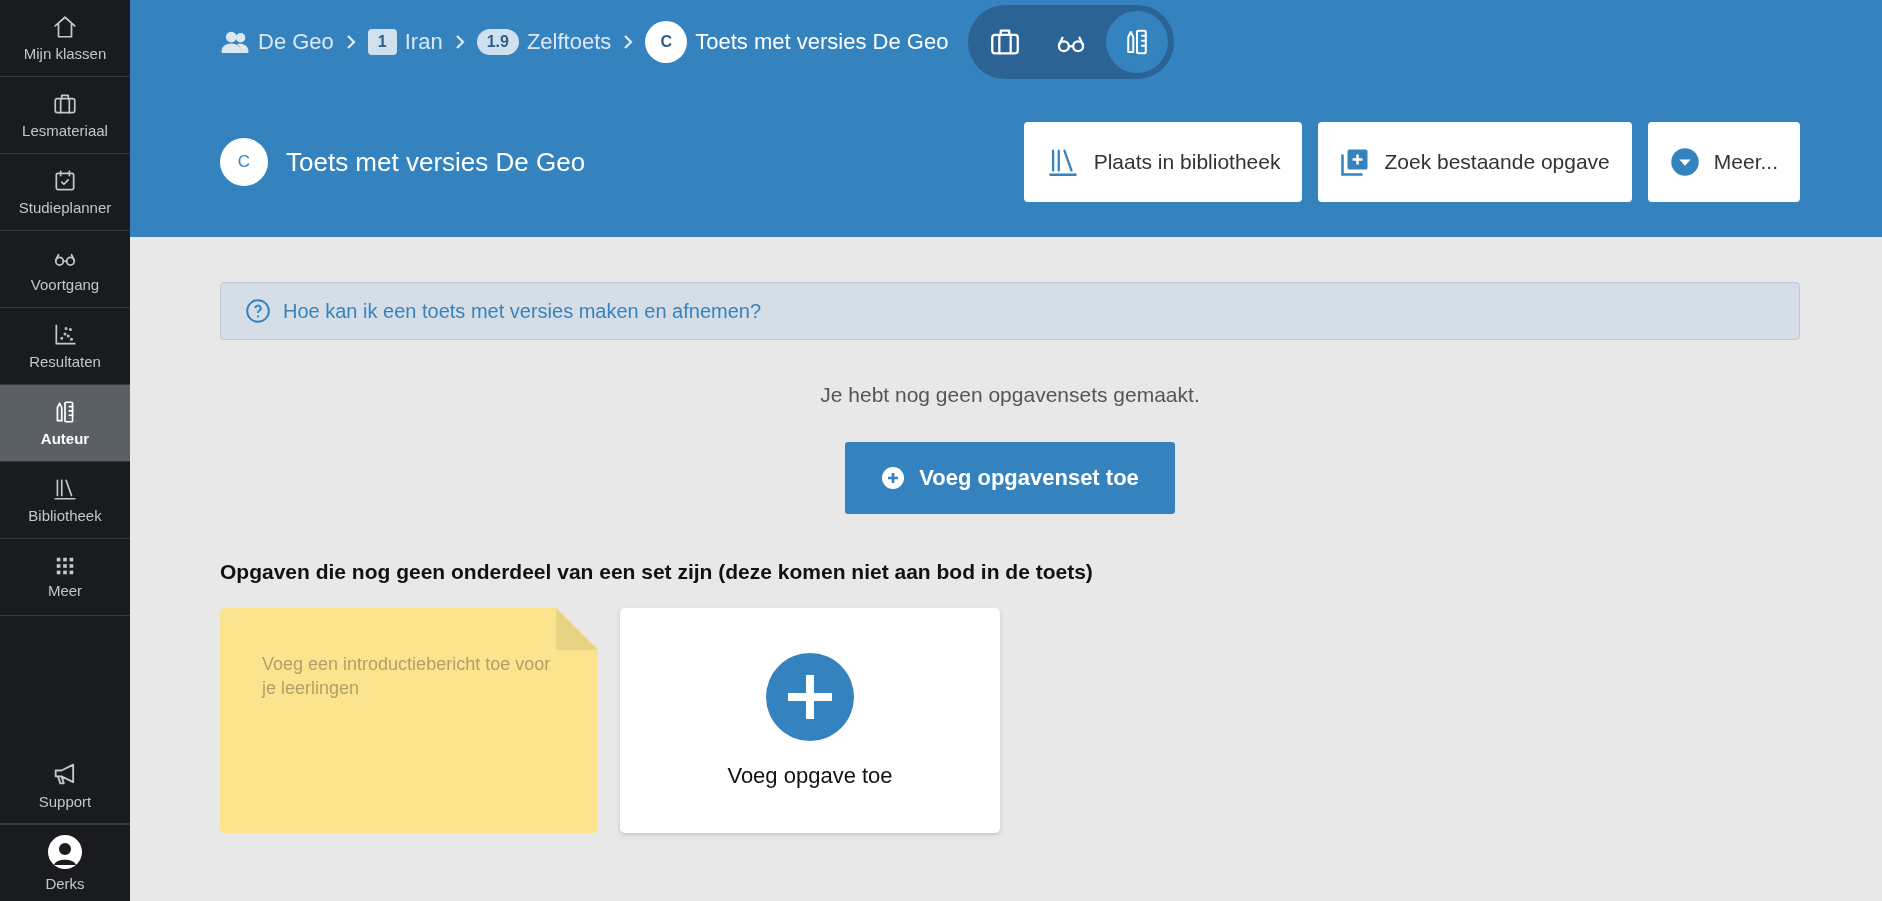 Image resolution: width=1882 pixels, height=901 pixels. Describe the element at coordinates (1010, 395) in the screenshot. I see `empty-message: Je hebt nog geen opgavensets gemaakt.` at that location.